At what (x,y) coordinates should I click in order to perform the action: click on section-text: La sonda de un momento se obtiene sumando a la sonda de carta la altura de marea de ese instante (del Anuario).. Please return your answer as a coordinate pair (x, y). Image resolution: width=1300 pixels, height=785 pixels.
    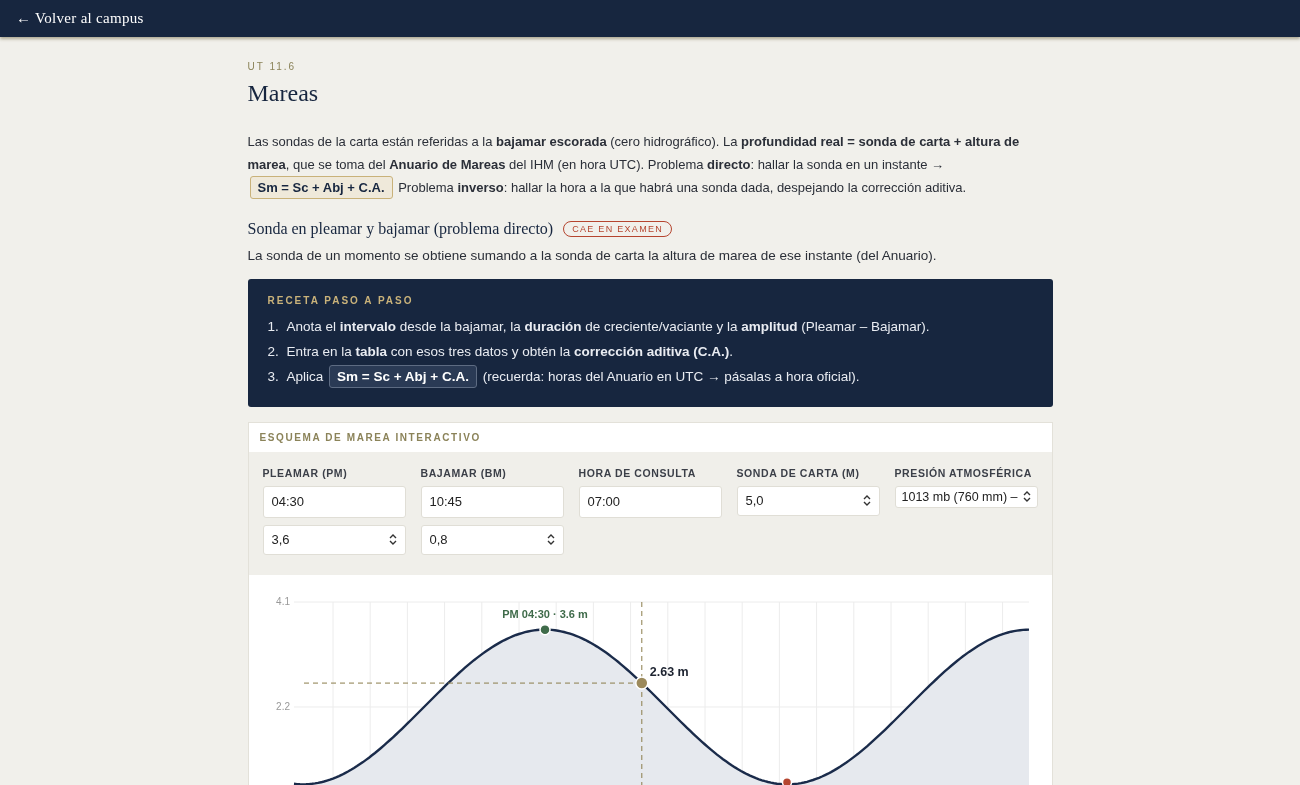
    Looking at the image, I should click on (592, 255).